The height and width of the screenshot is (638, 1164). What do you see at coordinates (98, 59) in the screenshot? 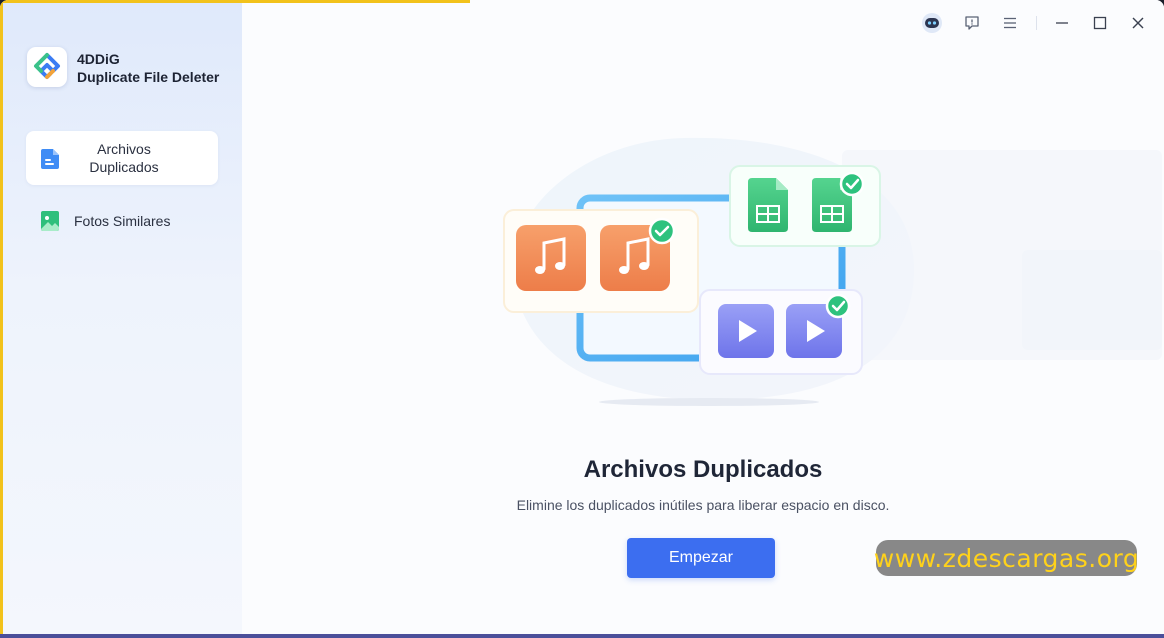
I see `app-brand: 4DDiG` at bounding box center [98, 59].